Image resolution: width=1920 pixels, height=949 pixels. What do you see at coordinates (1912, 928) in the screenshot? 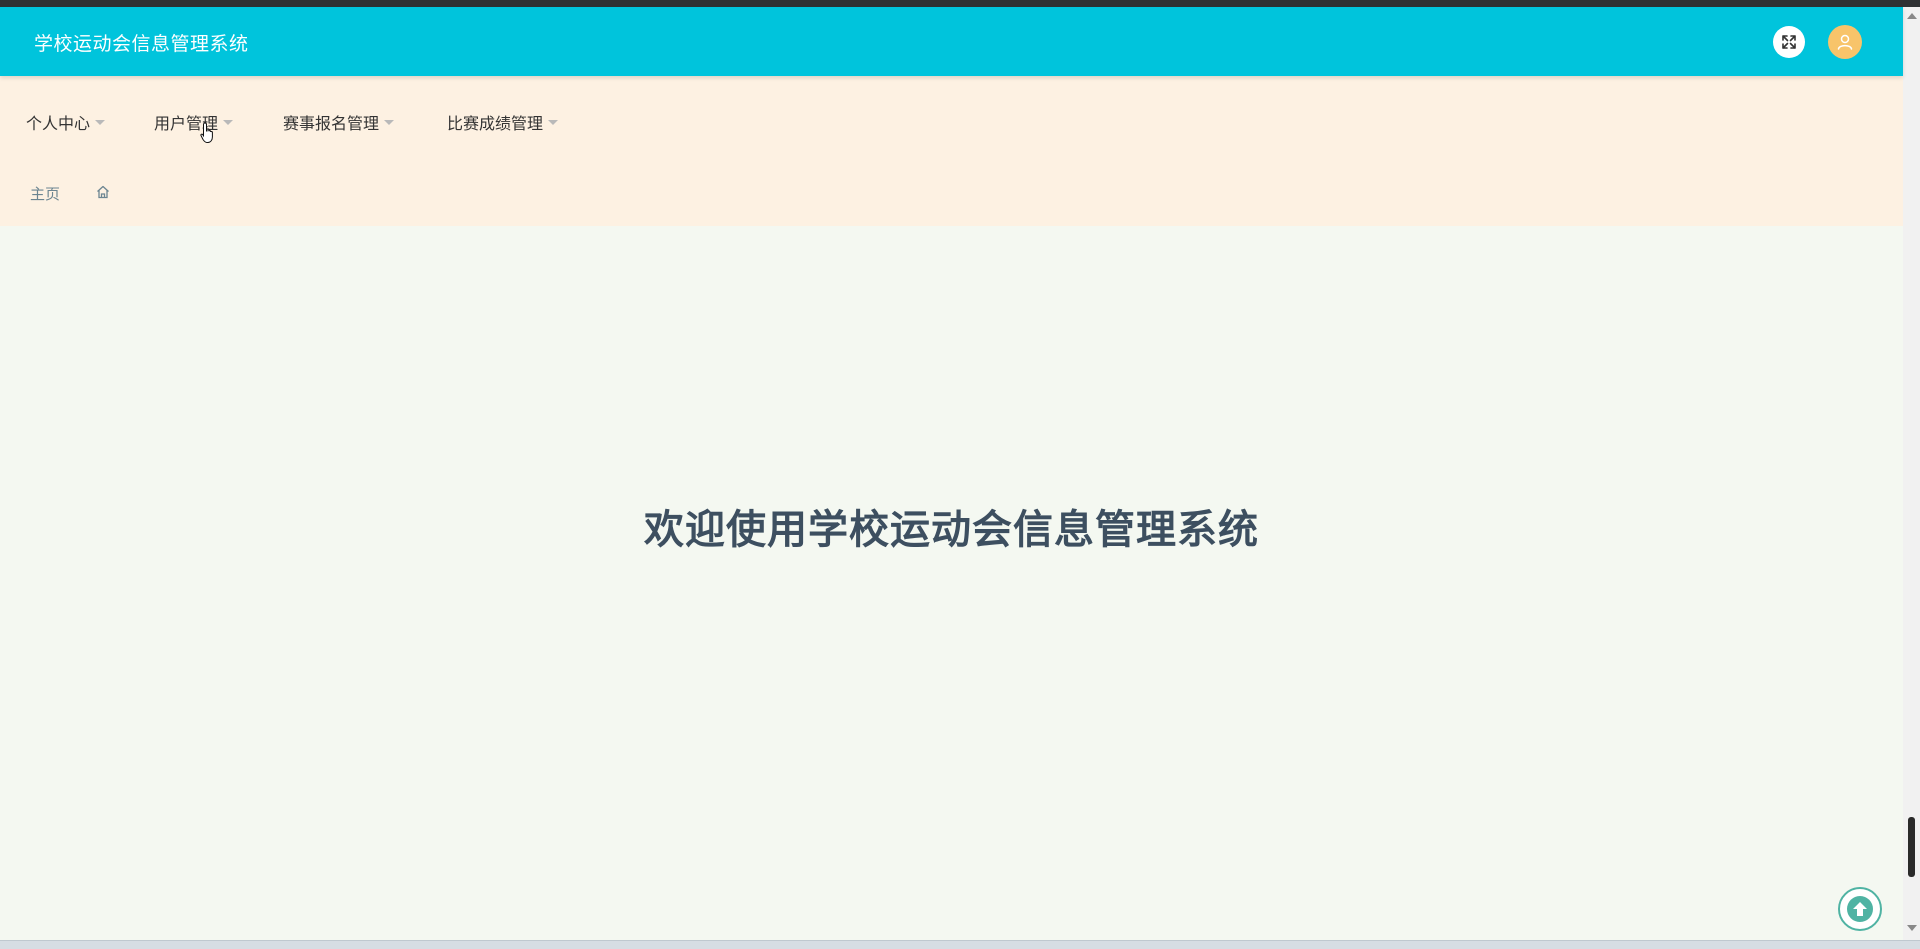
I see `scroll-down-arrow-icon` at bounding box center [1912, 928].